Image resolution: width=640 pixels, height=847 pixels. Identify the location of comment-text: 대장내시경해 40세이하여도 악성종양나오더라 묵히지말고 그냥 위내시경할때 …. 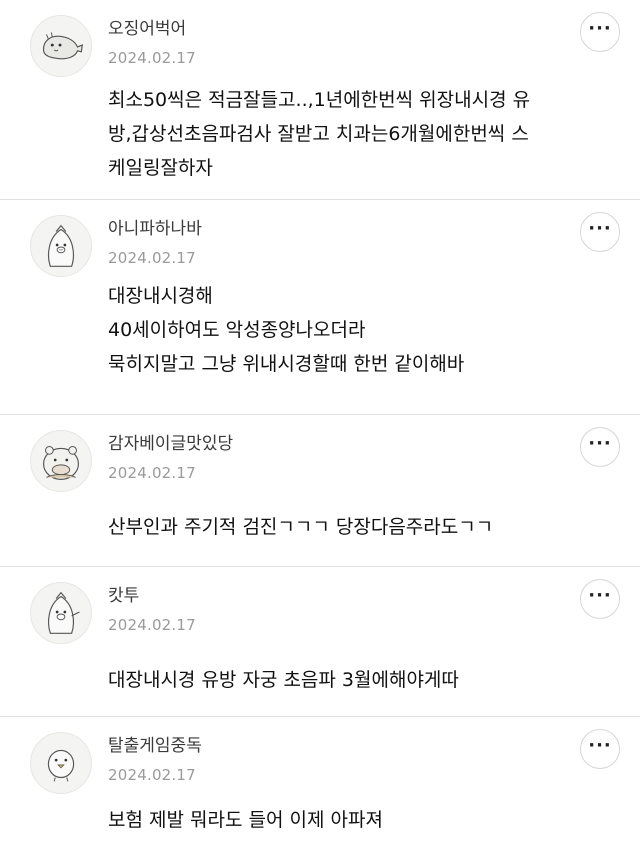
(286, 330).